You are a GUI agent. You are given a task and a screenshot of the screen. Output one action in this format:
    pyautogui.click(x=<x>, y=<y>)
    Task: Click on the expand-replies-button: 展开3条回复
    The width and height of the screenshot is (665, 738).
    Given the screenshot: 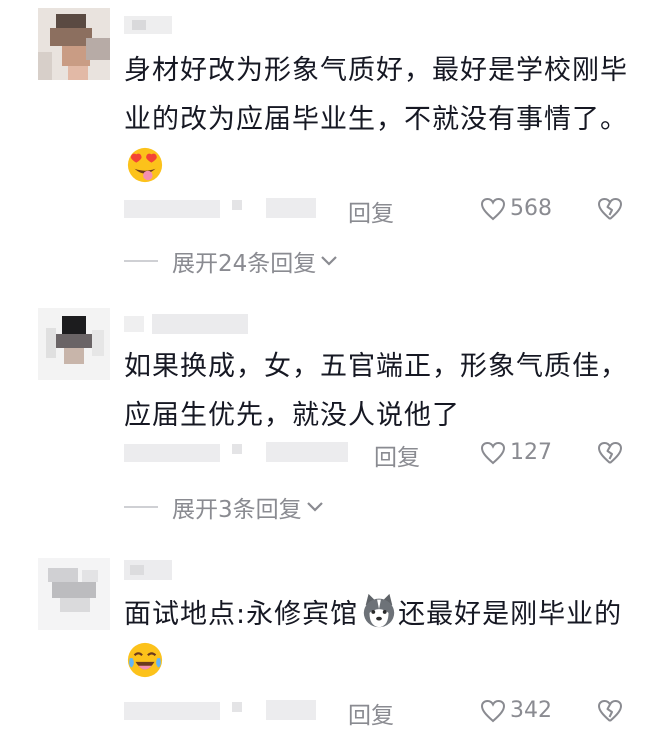 What is the action you would take?
    pyautogui.click(x=224, y=507)
    